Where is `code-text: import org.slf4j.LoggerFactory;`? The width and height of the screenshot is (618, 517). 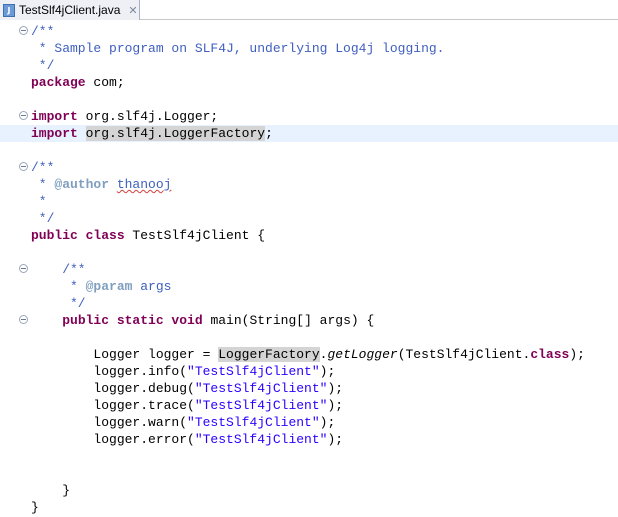
code-text: import org.slf4j.LoggerFactory; is located at coordinates (152, 133).